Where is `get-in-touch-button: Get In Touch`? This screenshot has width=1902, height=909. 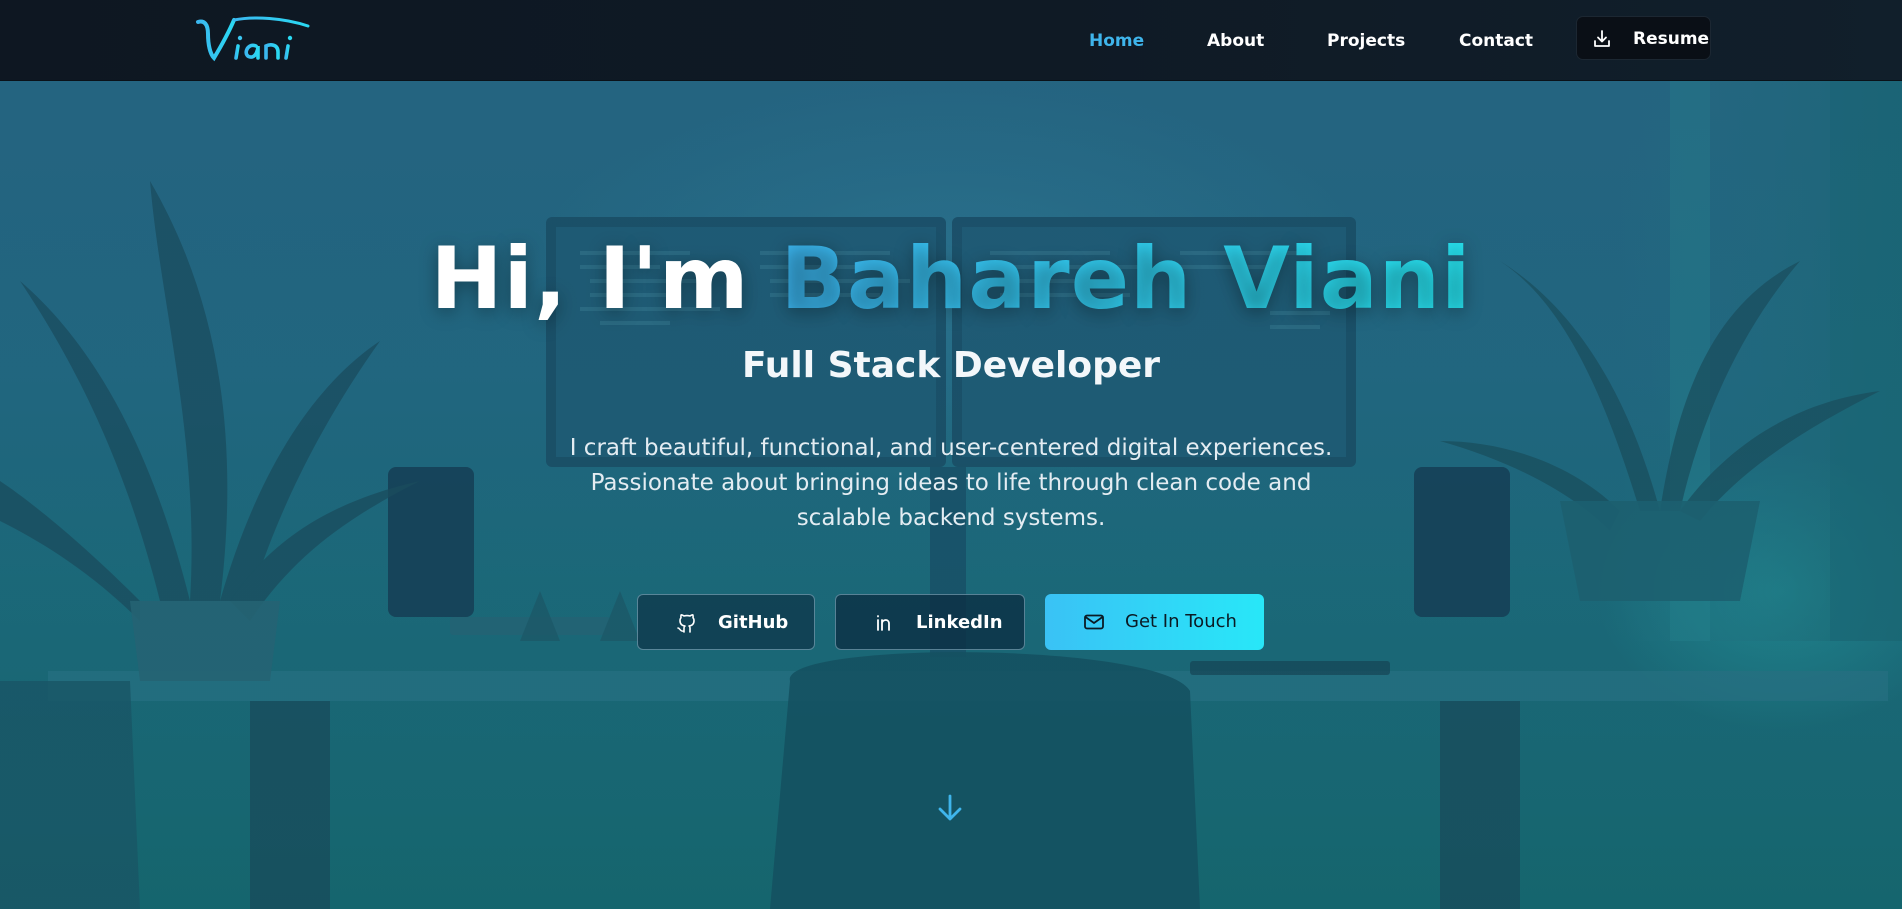
get-in-touch-button: Get In Touch is located at coordinates (1154, 622).